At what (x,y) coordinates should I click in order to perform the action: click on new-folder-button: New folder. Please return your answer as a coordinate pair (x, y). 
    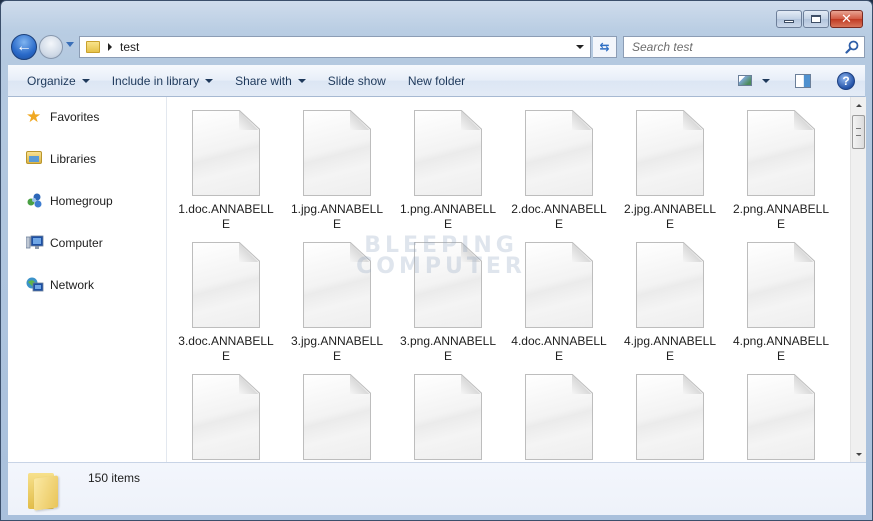
    Looking at the image, I should click on (436, 80).